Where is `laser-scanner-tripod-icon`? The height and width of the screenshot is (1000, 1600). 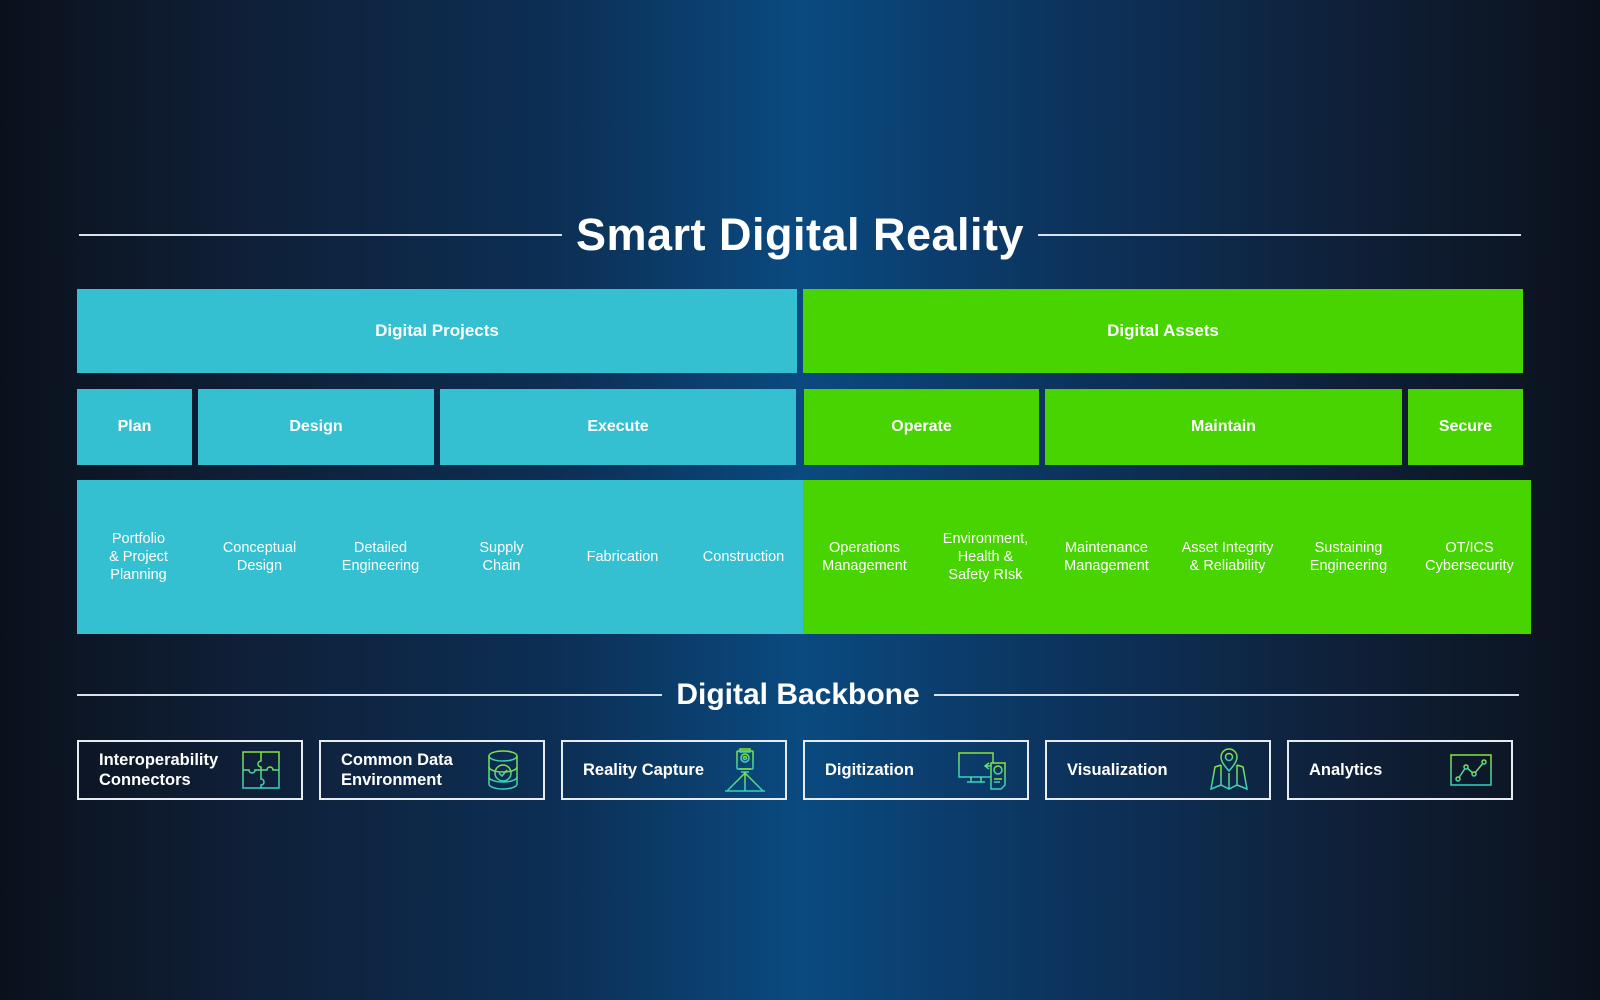
laser-scanner-tripod-icon is located at coordinates (745, 770).